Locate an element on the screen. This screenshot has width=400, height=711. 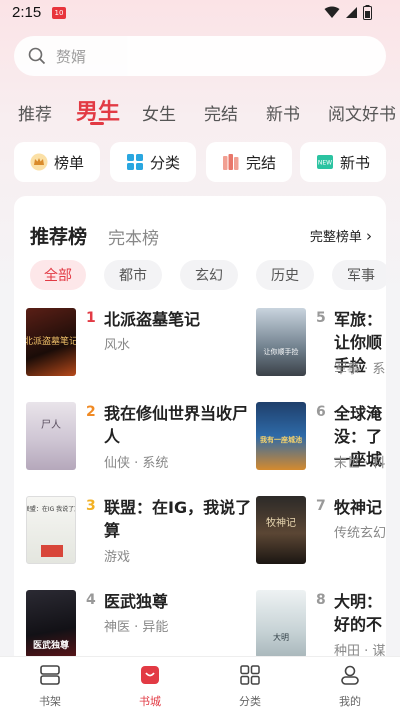
rank-number: 3 is located at coordinates (91, 506).